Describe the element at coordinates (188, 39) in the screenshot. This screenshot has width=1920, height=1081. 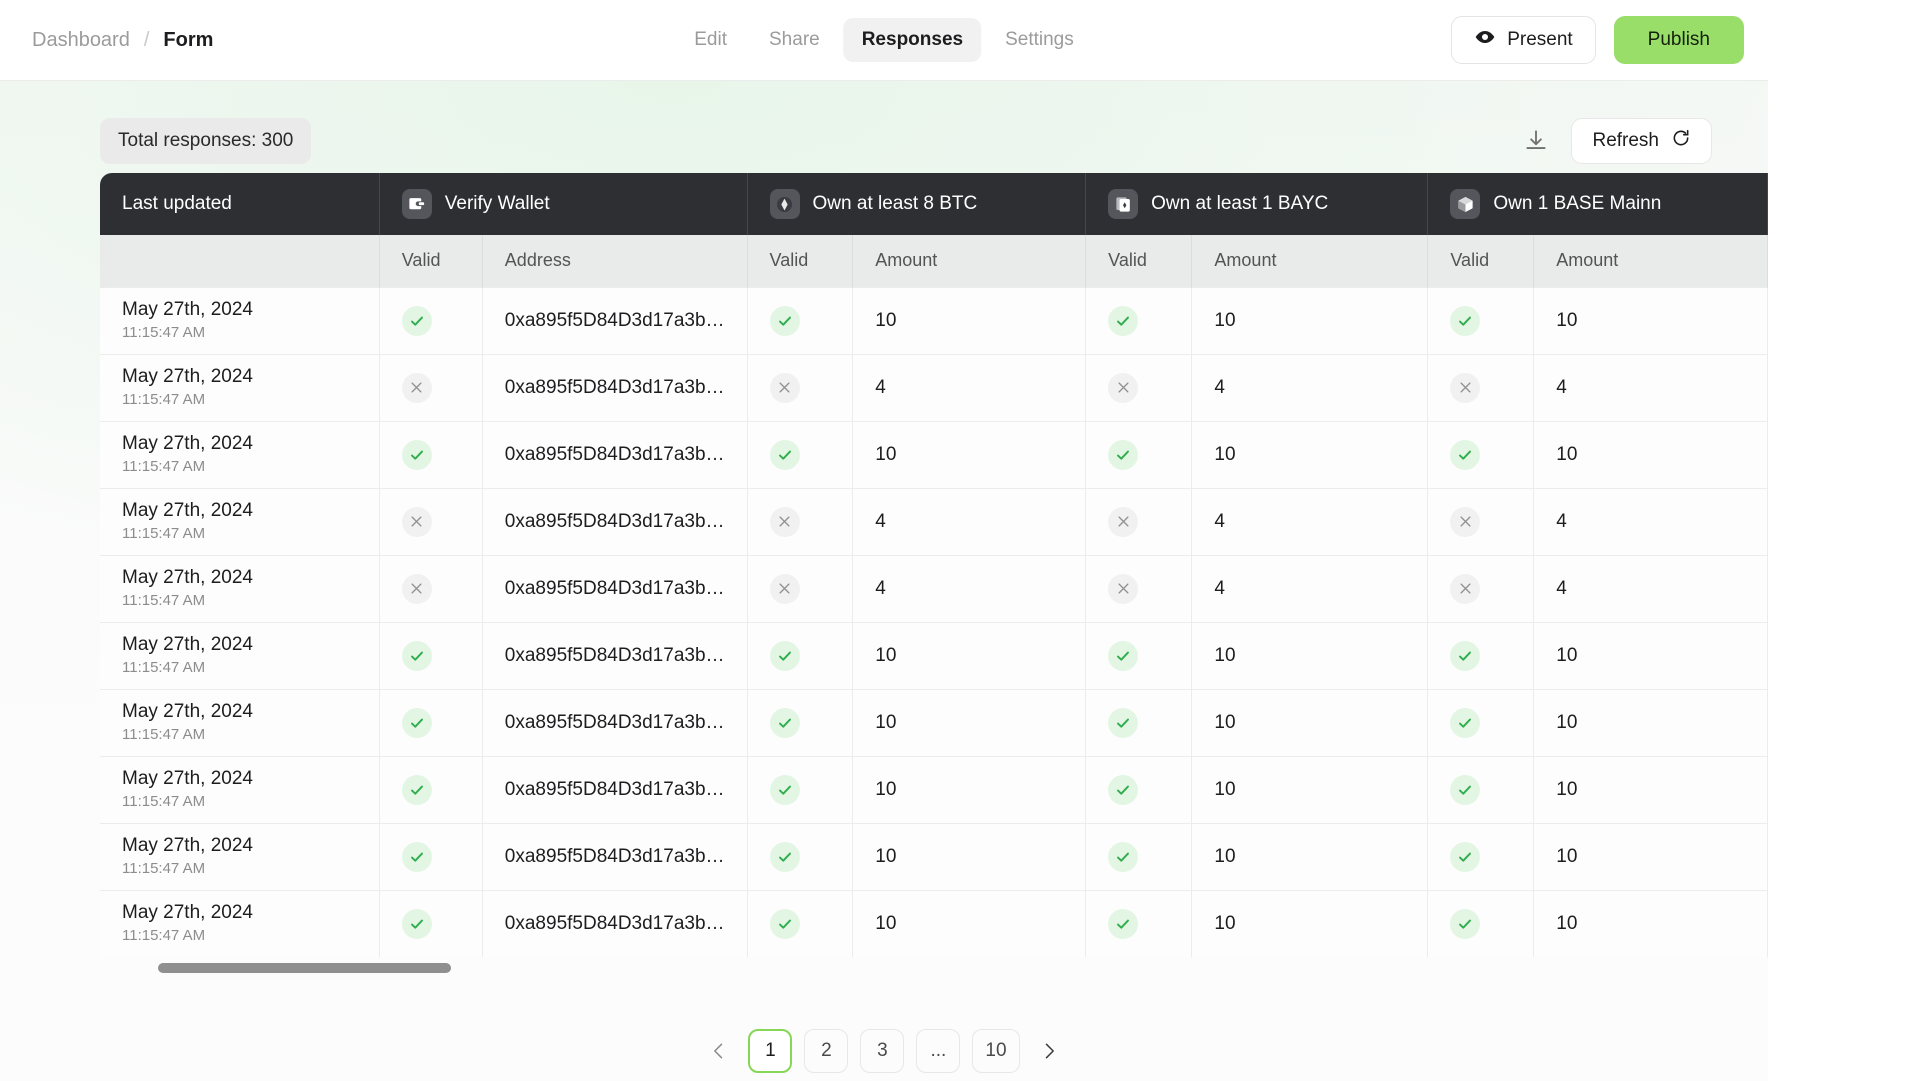
I see `breadcrumb-current: Form` at that location.